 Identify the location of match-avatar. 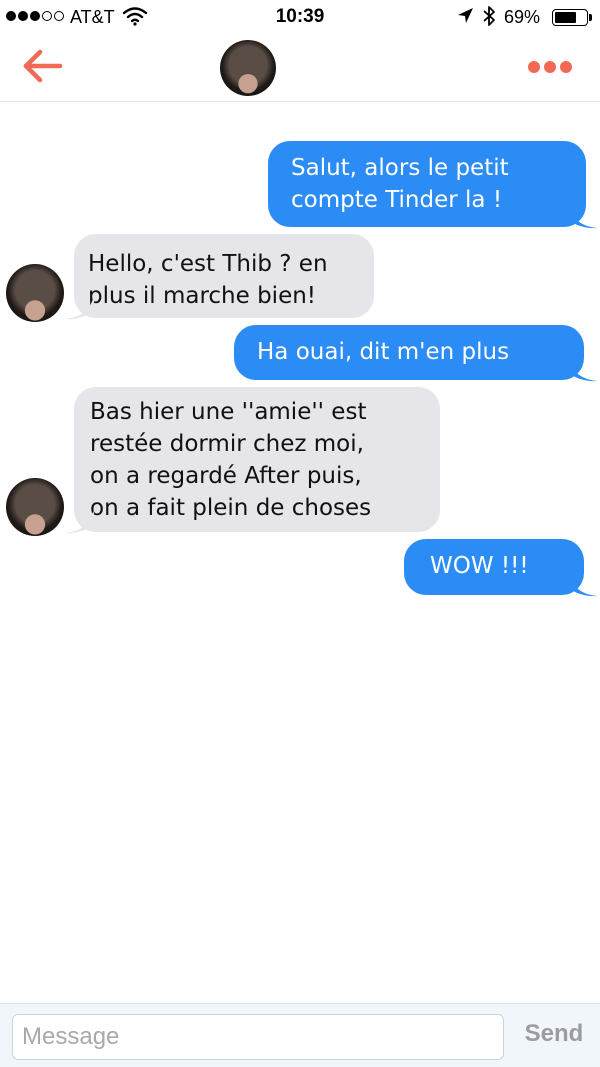
(248, 68).